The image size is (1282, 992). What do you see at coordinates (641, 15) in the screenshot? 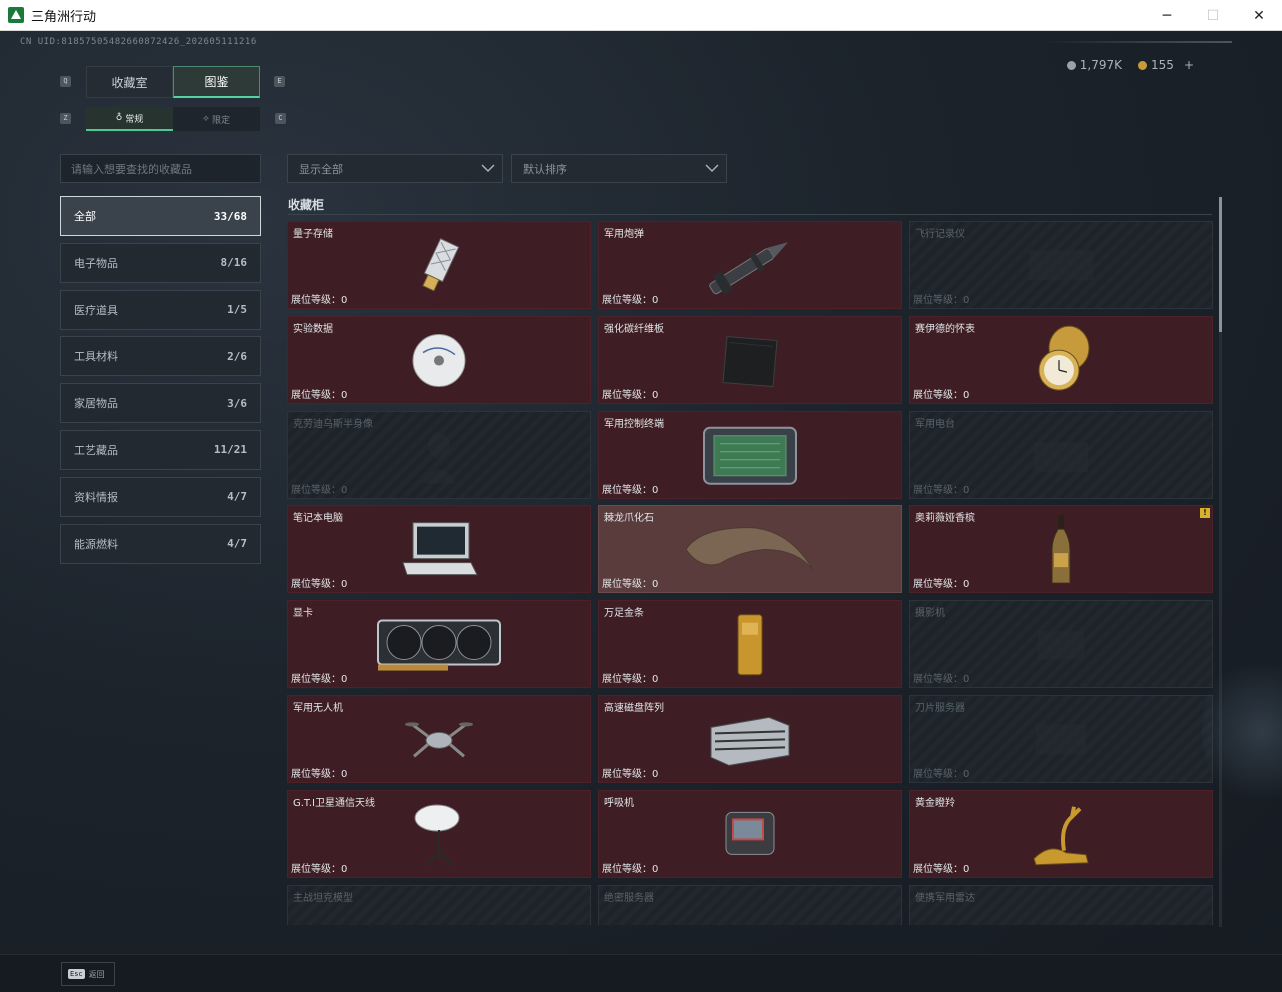
I see `window-titlebar: 三角洲行动 ─ ☐ ✕` at bounding box center [641, 15].